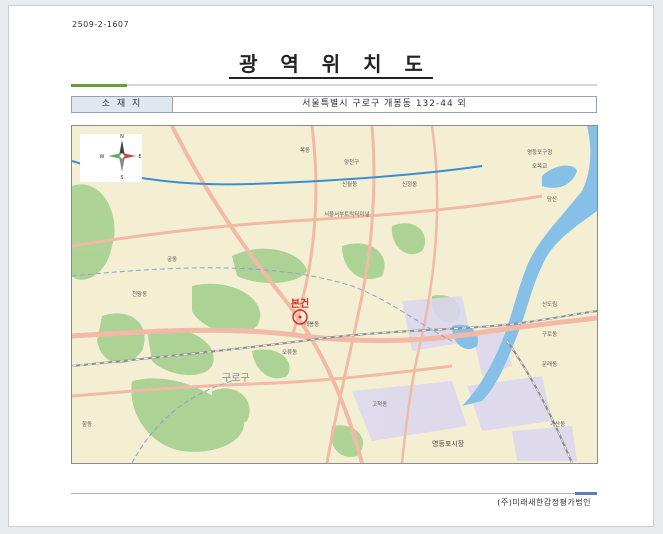 This screenshot has height=534, width=663. What do you see at coordinates (409, 184) in the screenshot?
I see `place-label: 신정동` at bounding box center [409, 184].